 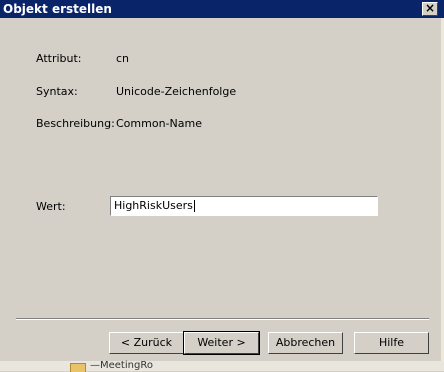 I want to click on next-button-label: Weiter >, so click(x=221, y=342).